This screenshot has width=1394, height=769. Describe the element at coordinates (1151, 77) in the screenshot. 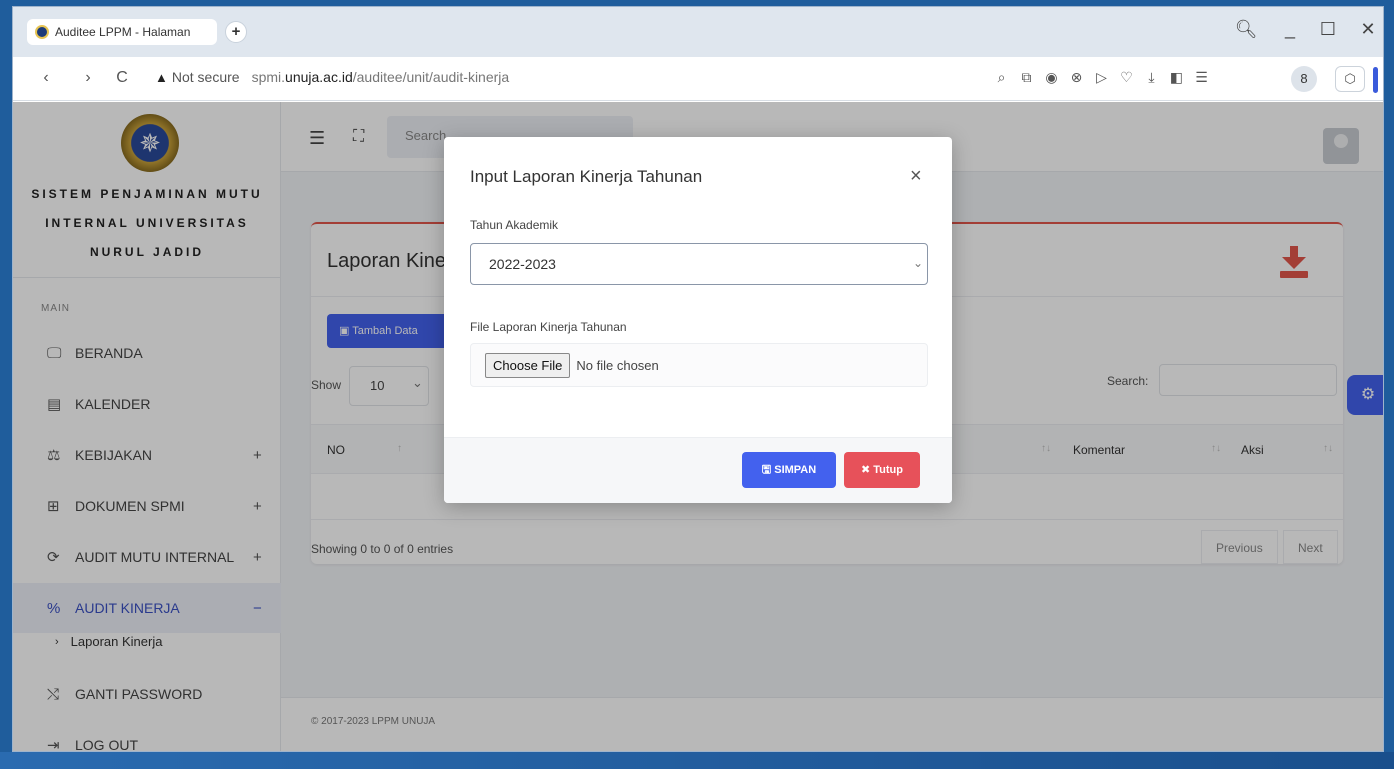

I see `extension-icon: ⤓` at that location.